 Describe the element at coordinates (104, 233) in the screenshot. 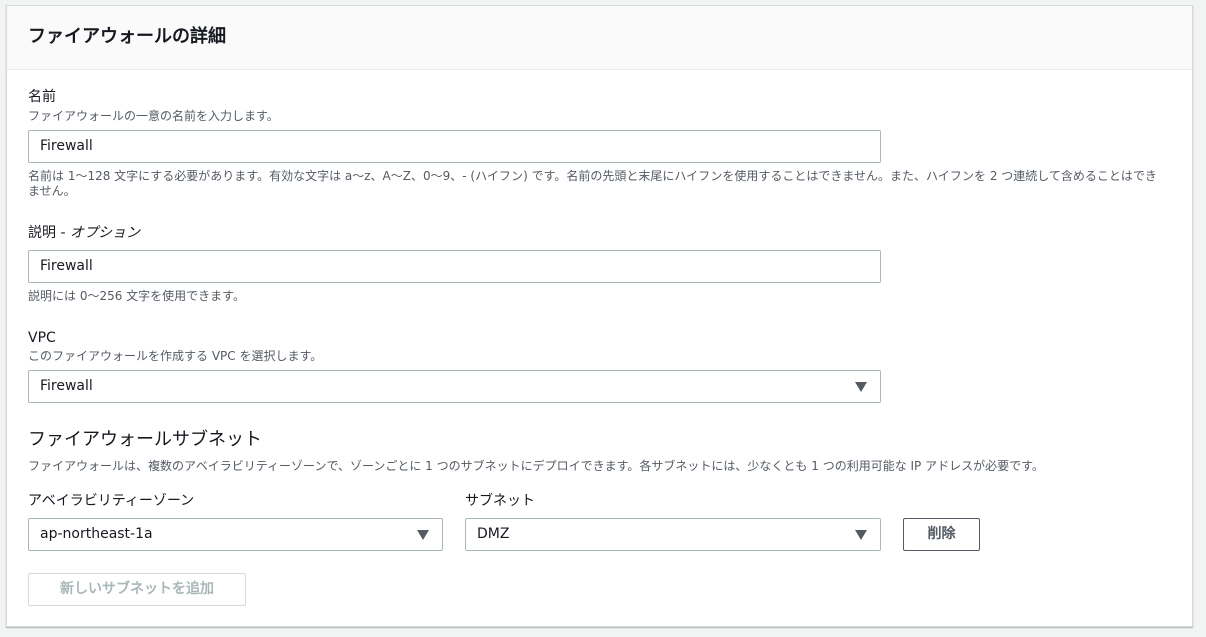

I see `description-optional-label: オプション` at that location.